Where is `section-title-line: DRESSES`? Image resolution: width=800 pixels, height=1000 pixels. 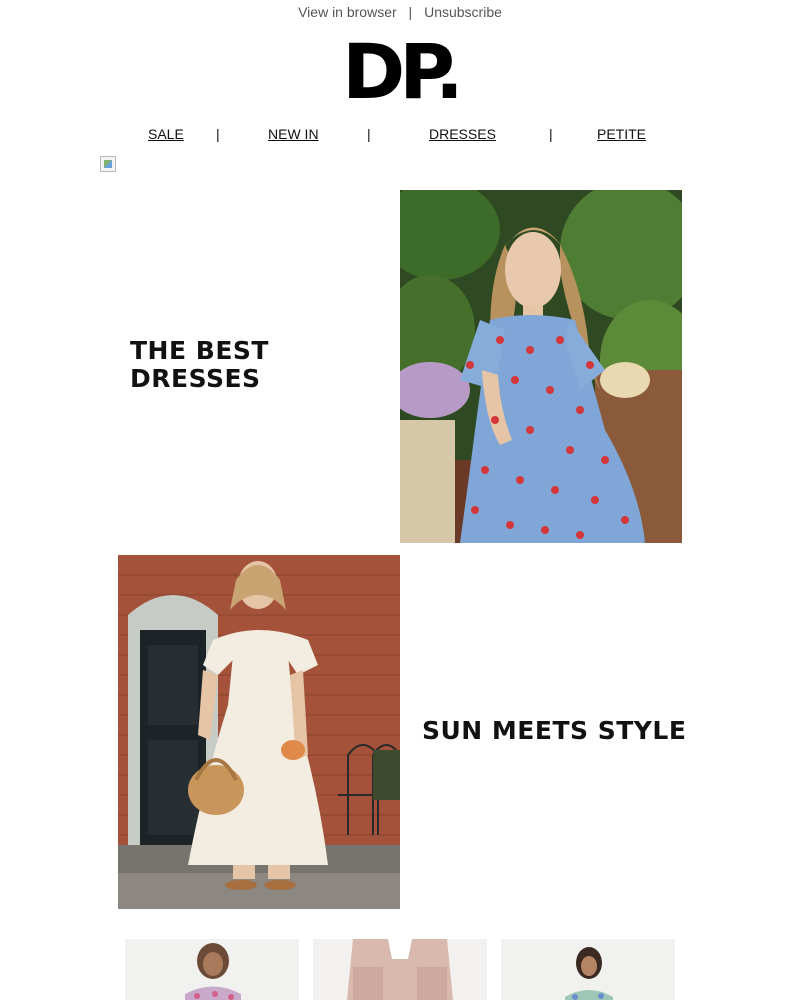 section-title-line: DRESSES is located at coordinates (195, 378).